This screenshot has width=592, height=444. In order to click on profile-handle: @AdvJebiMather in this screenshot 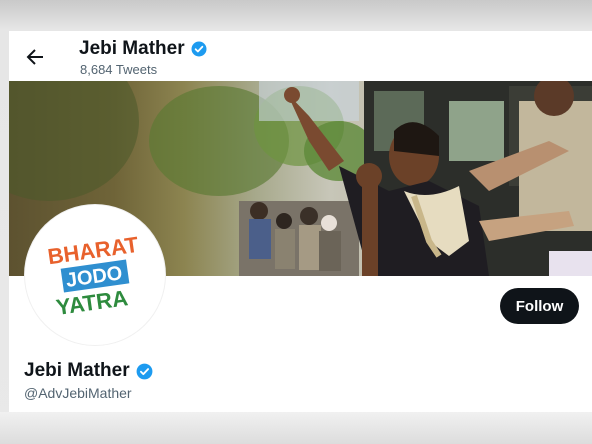, I will do `click(78, 393)`.